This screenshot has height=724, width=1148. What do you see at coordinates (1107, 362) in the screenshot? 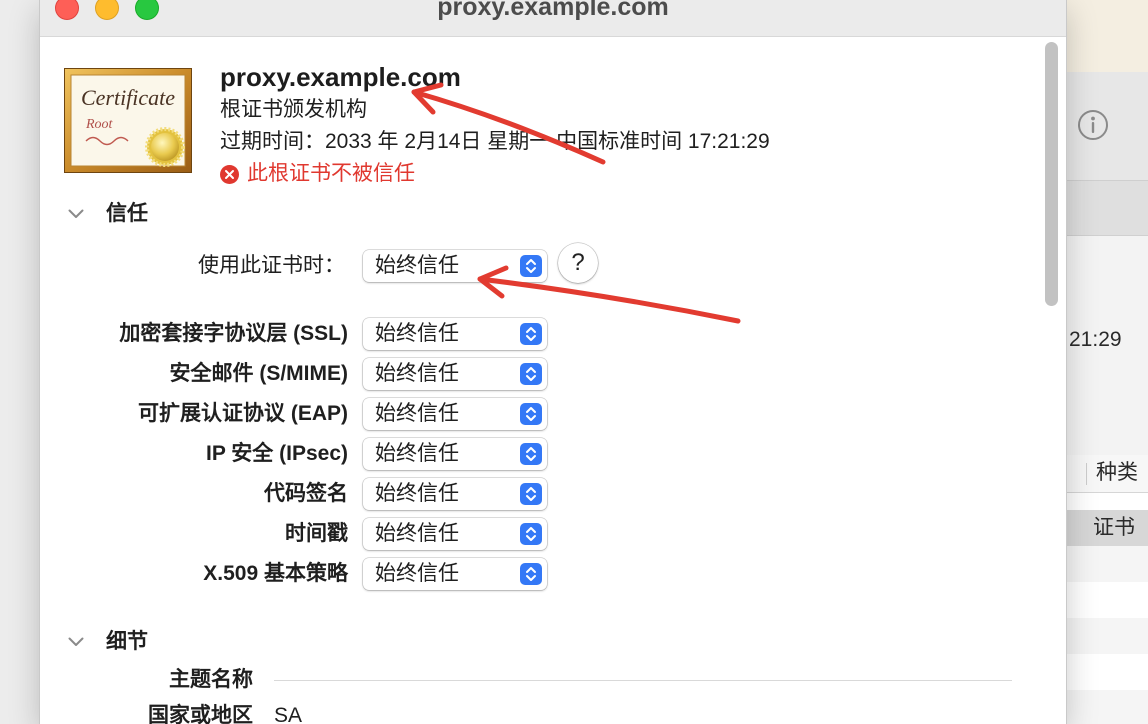
I see `keychain-main-window: 21:29 种类 证书` at bounding box center [1107, 362].